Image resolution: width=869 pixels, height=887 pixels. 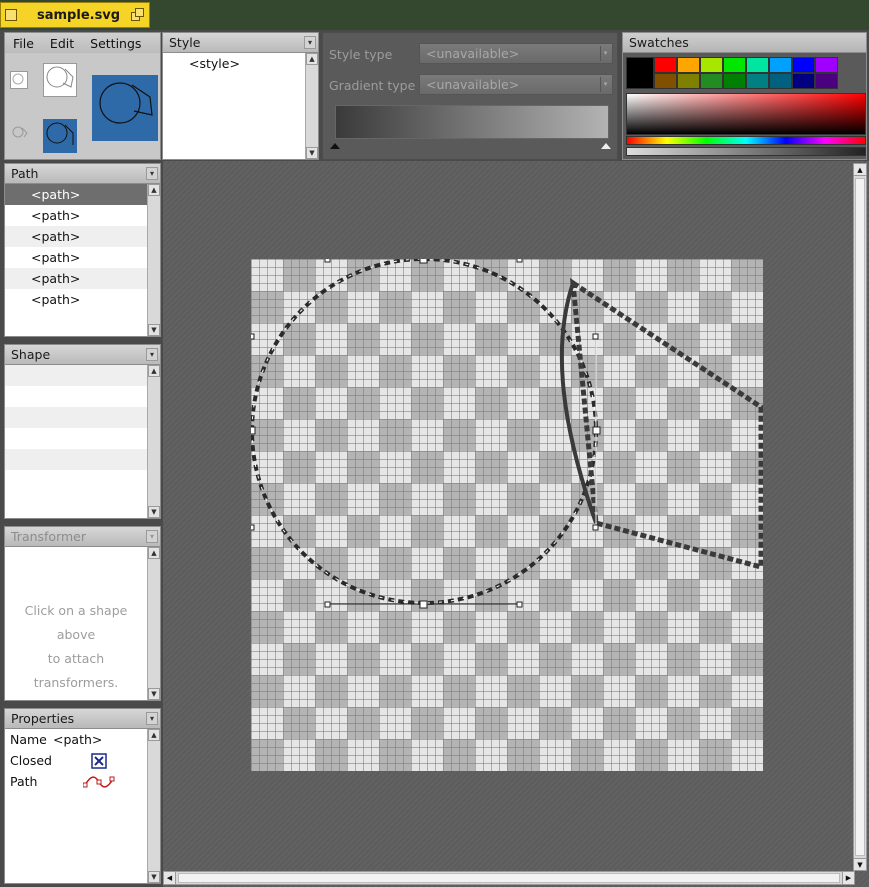 I want to click on path-curve-icon, so click(x=99, y=782).